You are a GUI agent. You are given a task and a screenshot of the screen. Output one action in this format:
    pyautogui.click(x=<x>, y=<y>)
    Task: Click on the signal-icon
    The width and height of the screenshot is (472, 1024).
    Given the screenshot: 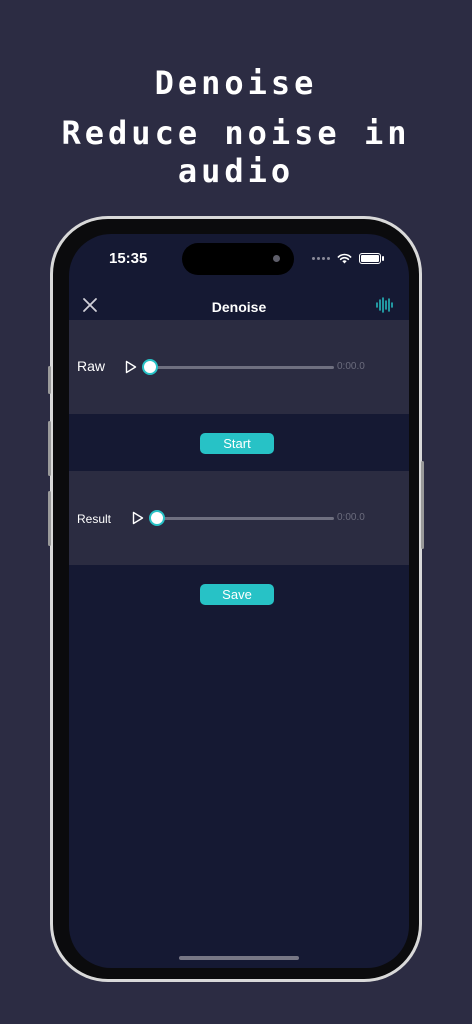 What is the action you would take?
    pyautogui.click(x=321, y=258)
    